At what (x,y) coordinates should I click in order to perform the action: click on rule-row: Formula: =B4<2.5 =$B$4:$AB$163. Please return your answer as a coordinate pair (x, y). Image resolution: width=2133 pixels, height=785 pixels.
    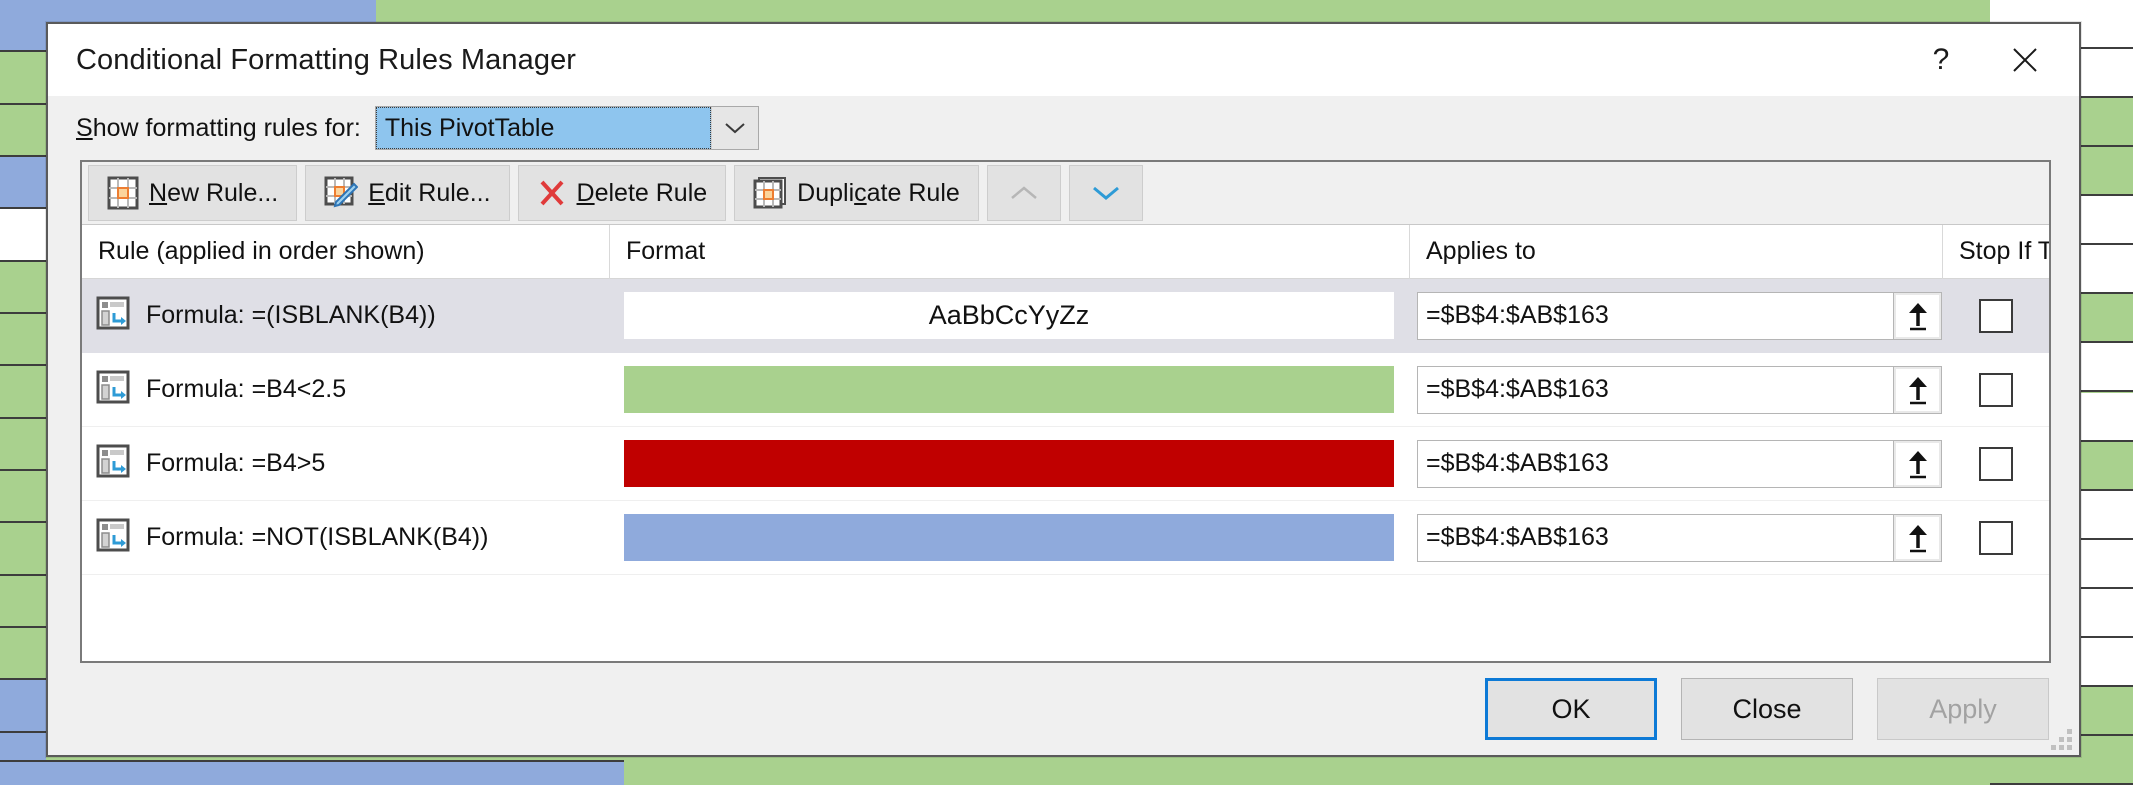
    Looking at the image, I should click on (1065, 390).